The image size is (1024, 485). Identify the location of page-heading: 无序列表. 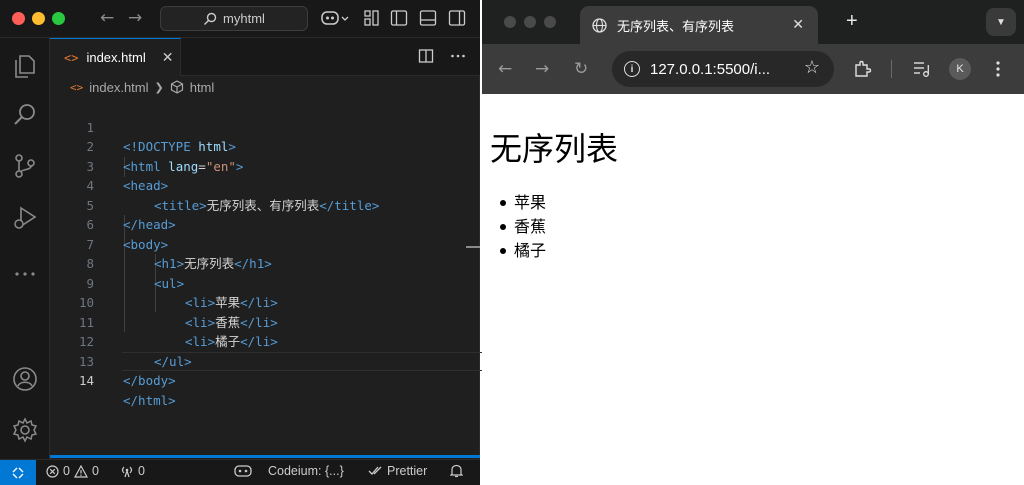
(554, 149).